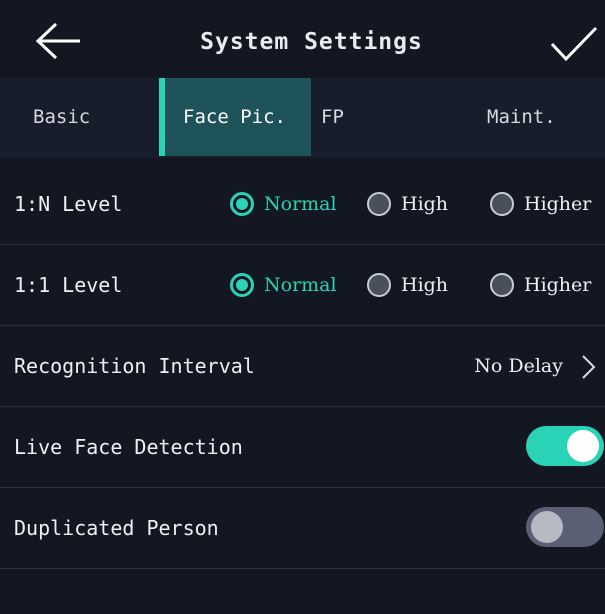  Describe the element at coordinates (588, 367) in the screenshot. I see `chevron-right-icon` at that location.